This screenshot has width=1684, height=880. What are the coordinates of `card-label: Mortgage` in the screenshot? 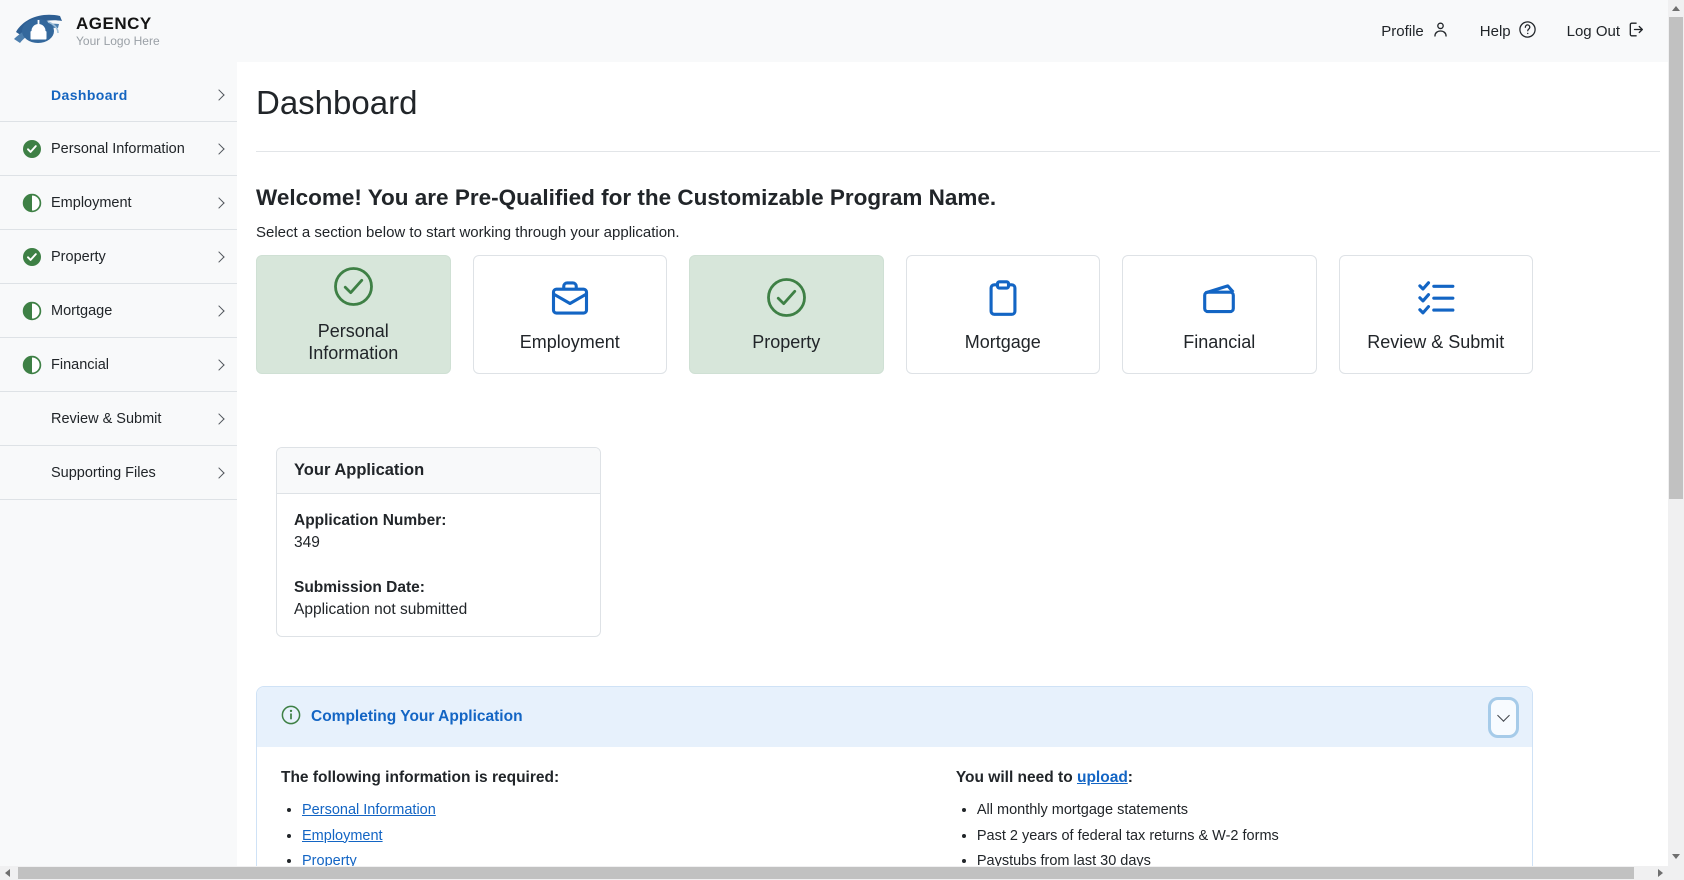 It's located at (1002, 341).